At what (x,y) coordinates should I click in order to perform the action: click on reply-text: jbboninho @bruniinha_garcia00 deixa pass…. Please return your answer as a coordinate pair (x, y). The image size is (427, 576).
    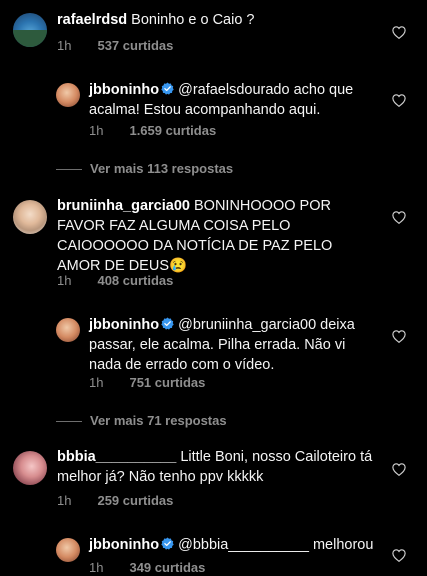
    Looking at the image, I should click on (234, 345).